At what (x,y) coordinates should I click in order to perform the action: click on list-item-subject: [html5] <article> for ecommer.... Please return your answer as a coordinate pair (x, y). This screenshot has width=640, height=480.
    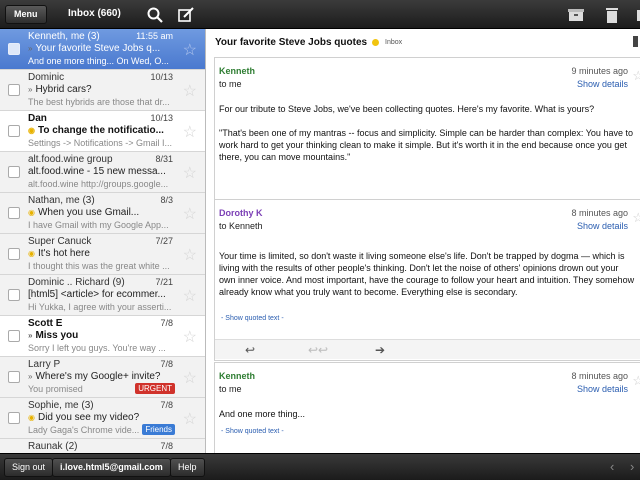
    Looking at the image, I should click on (103, 294).